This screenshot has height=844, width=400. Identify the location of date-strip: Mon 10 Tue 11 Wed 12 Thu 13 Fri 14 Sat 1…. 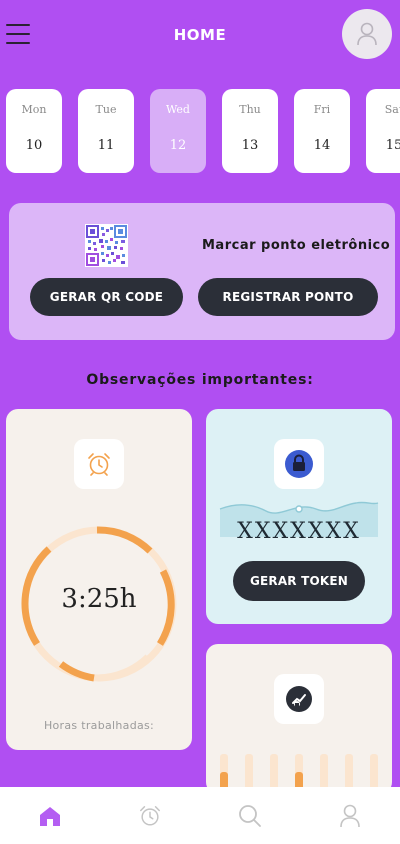
(203, 131).